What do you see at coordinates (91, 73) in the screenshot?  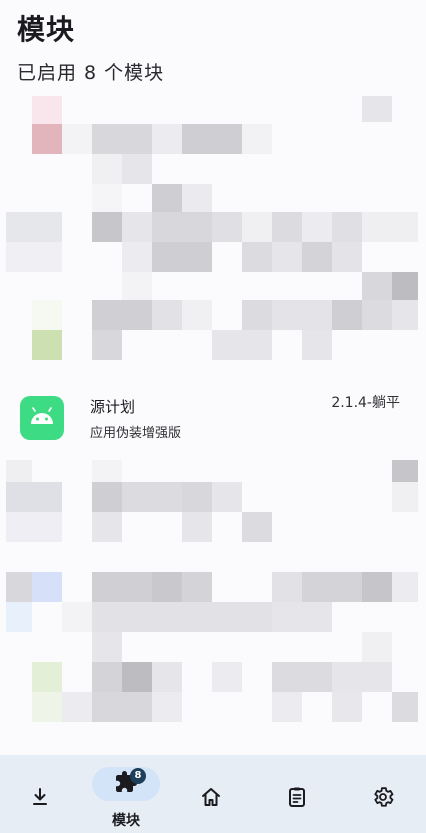 I see `enabled-count: 已启用 8 个模块` at bounding box center [91, 73].